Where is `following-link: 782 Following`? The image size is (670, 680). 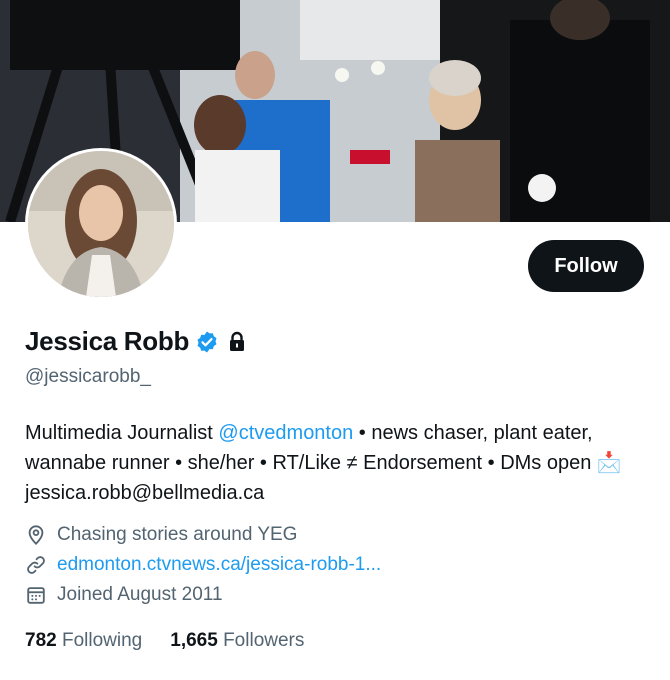
following-link: 782 Following is located at coordinates (83, 641).